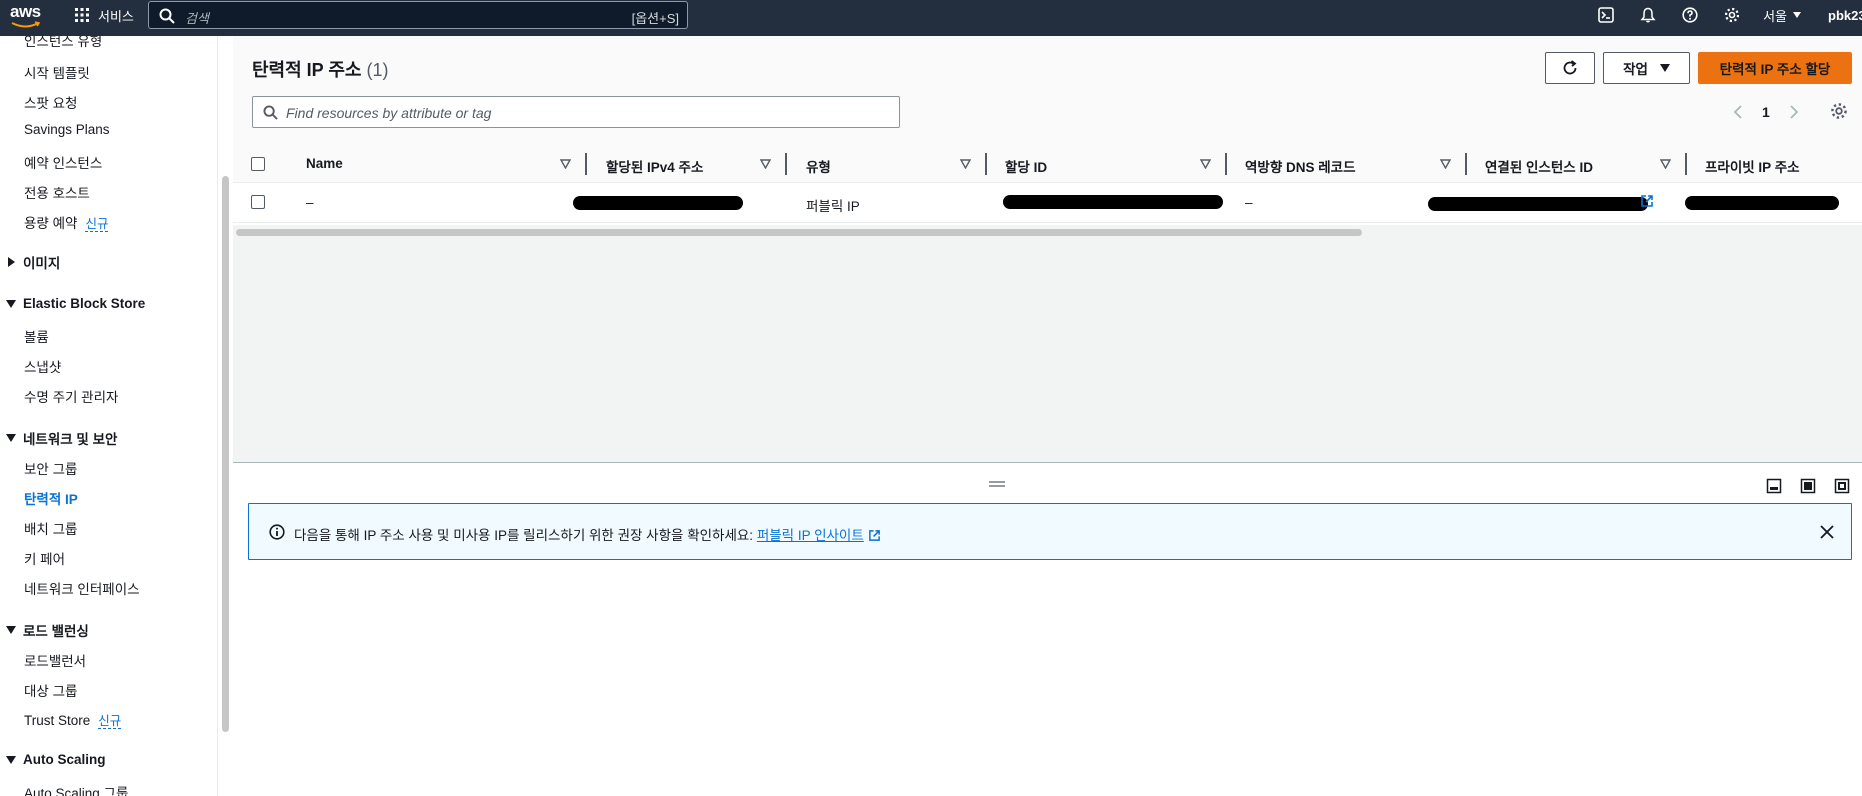 This screenshot has width=1862, height=796. I want to click on table-row: – 퍼블릭 IP –, so click(1047, 203).